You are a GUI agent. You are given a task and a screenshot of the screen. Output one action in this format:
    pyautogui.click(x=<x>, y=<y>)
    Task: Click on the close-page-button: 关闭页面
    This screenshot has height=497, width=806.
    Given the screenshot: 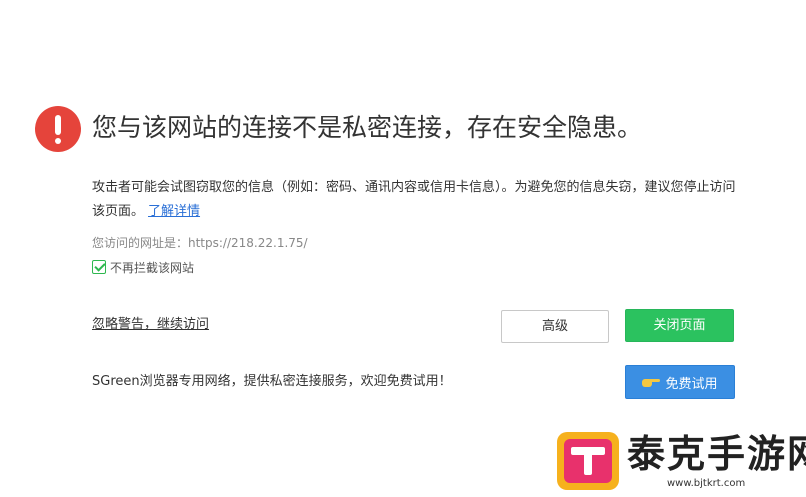 What is the action you would take?
    pyautogui.click(x=679, y=325)
    